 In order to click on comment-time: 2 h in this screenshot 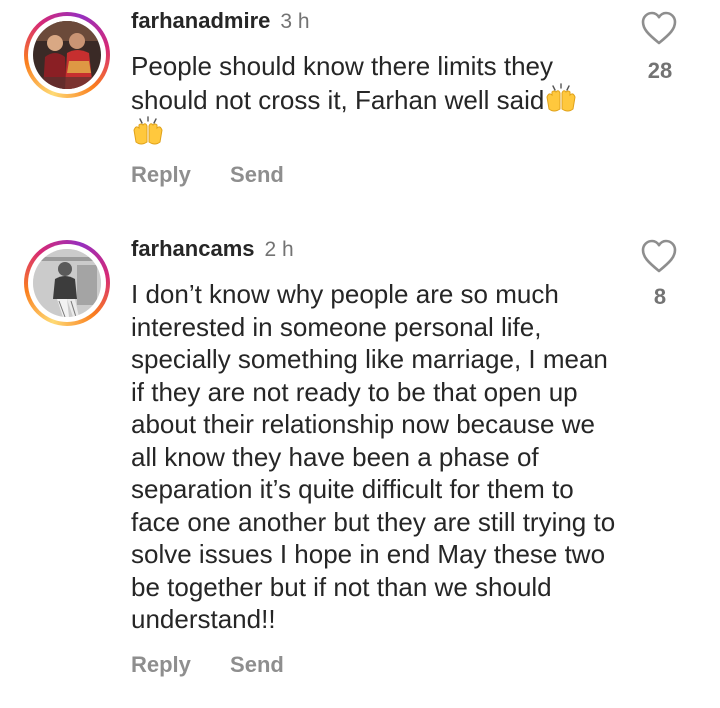, I will do `click(279, 249)`.